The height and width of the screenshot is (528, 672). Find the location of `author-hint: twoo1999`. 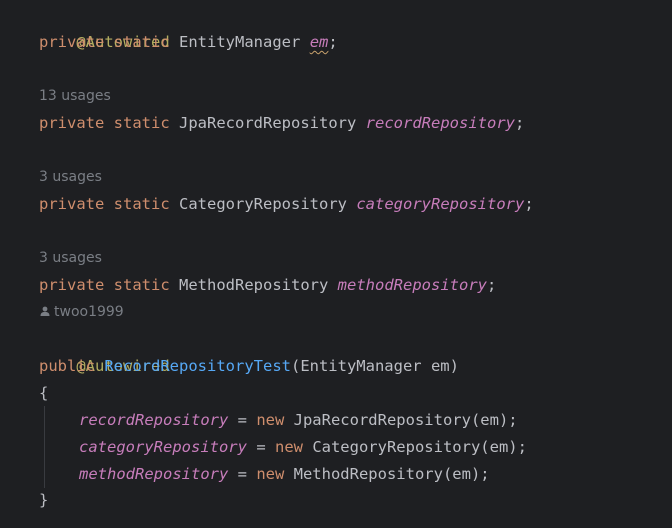

author-hint: twoo1999 is located at coordinates (81, 312).